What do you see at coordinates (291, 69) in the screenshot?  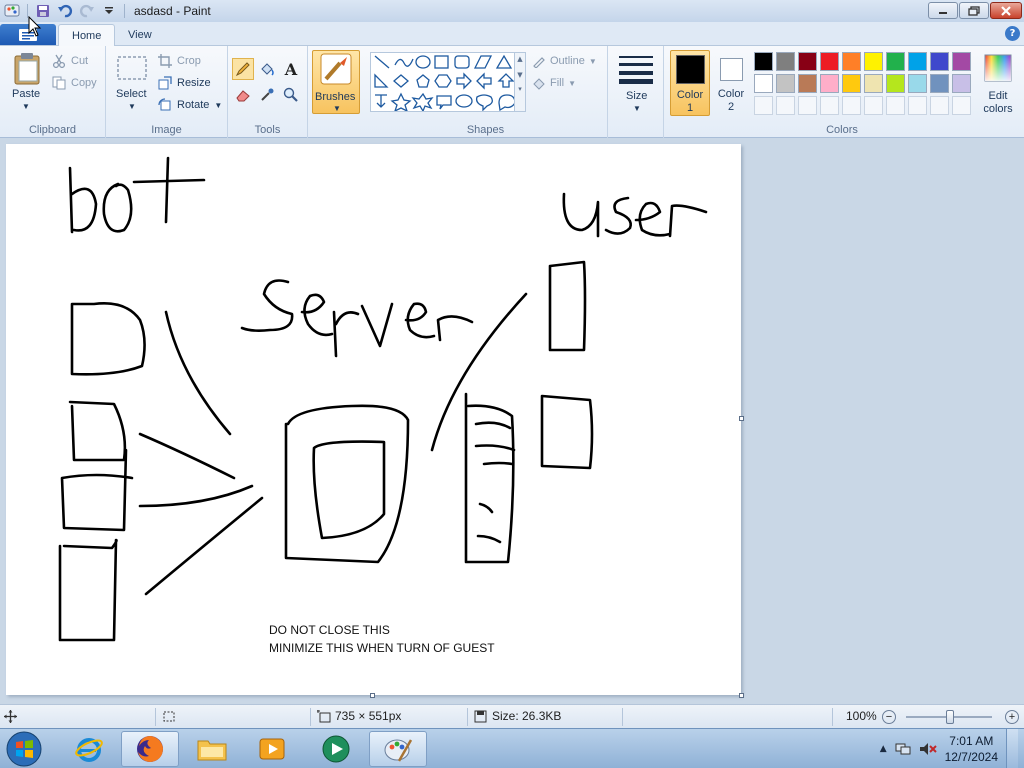 I see `text-tool-icon: A` at bounding box center [291, 69].